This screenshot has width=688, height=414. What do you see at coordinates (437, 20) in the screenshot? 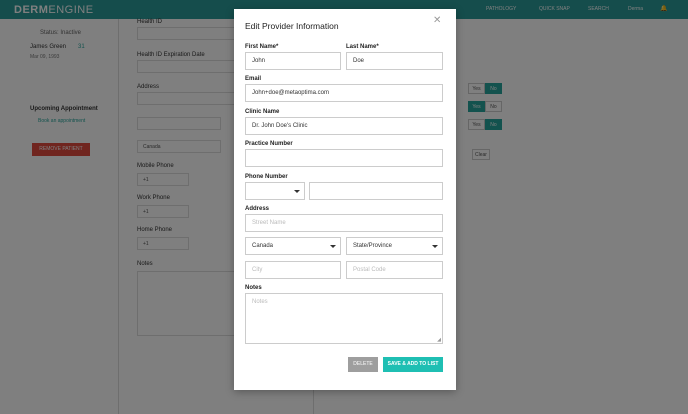
I see `close-icon: ✕` at bounding box center [437, 20].